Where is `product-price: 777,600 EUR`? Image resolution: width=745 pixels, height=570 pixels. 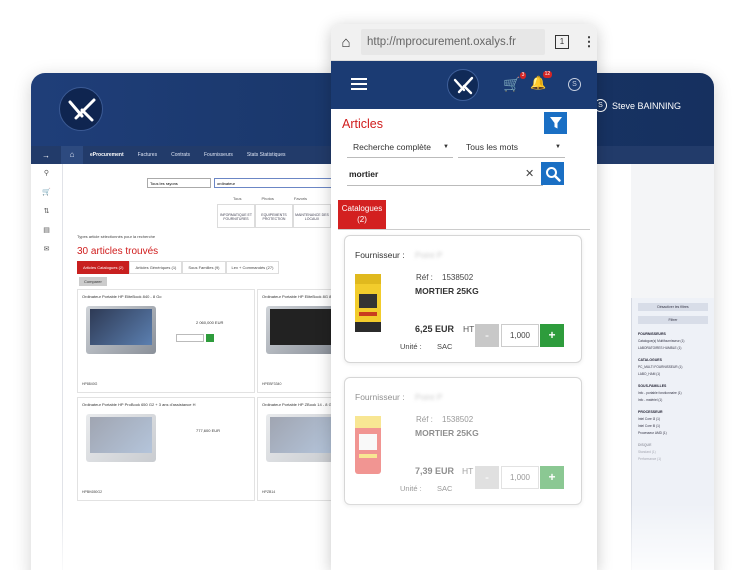 product-price: 777,600 EUR is located at coordinates (208, 430).